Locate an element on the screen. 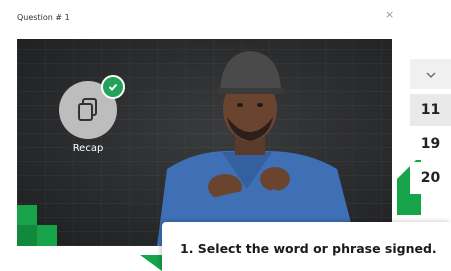  copy-icon is located at coordinates (88, 110).